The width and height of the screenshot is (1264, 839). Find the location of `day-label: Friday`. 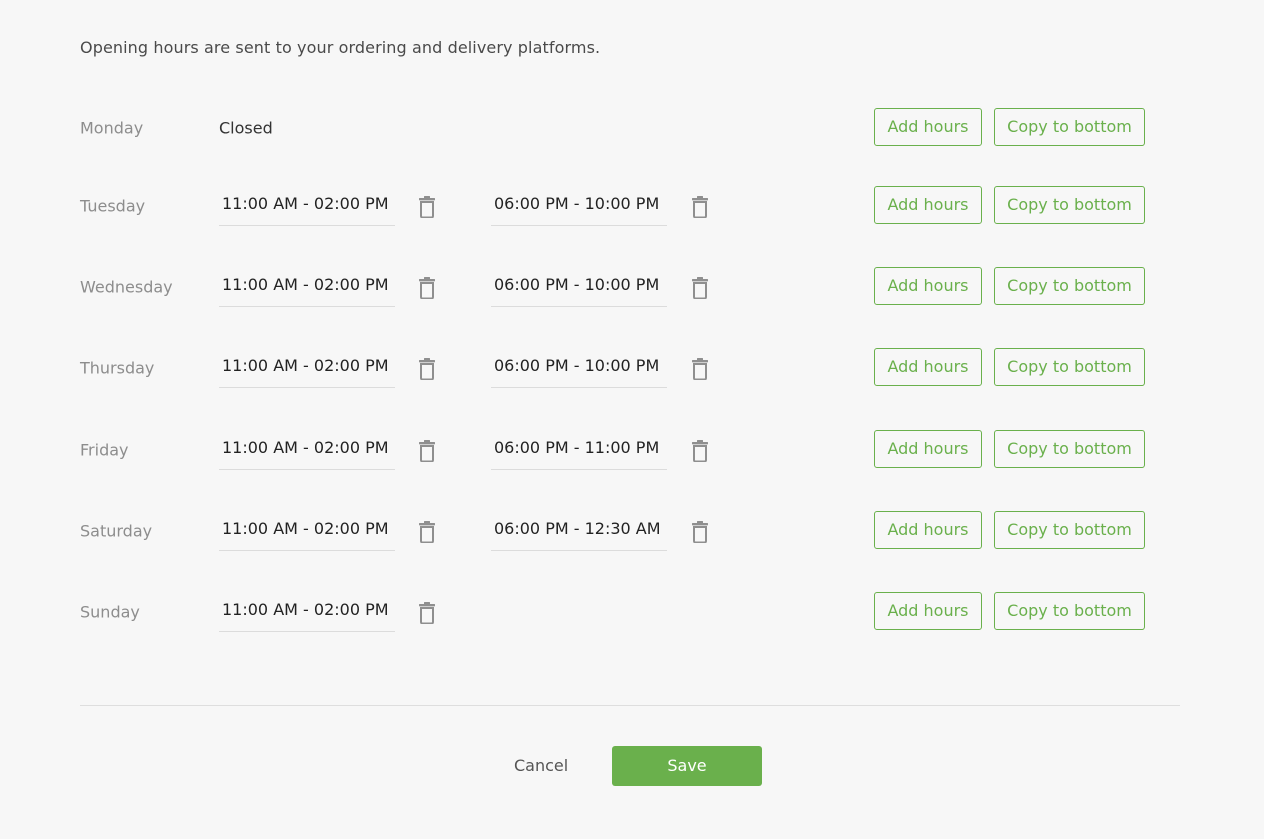

day-label: Friday is located at coordinates (104, 450).